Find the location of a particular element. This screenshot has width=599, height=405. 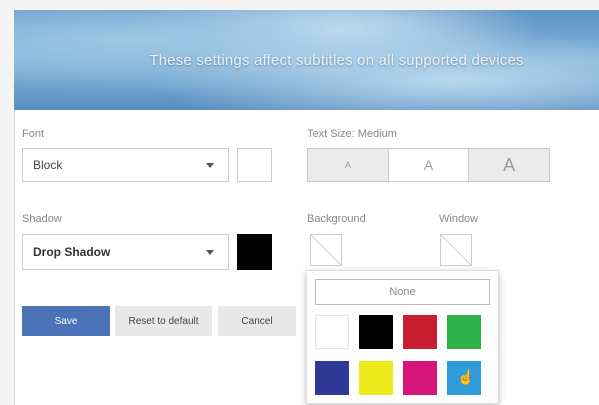

font-select: Block is located at coordinates (125, 165).